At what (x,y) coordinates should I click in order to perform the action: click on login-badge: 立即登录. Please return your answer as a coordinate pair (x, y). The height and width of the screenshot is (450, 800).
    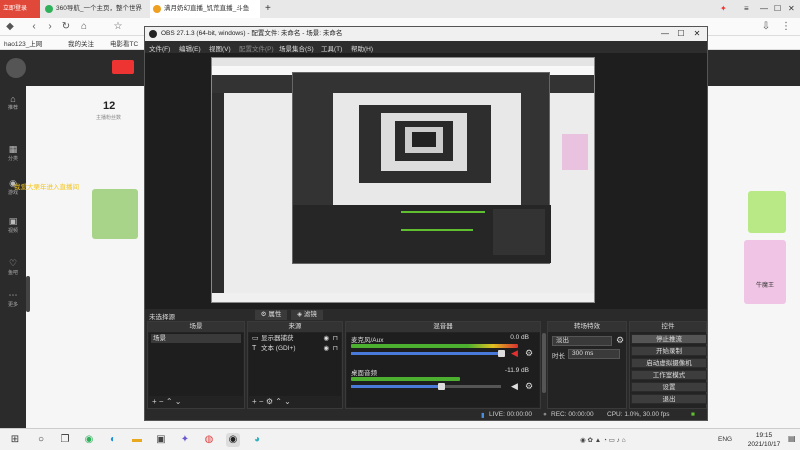
    Looking at the image, I should click on (20, 9).